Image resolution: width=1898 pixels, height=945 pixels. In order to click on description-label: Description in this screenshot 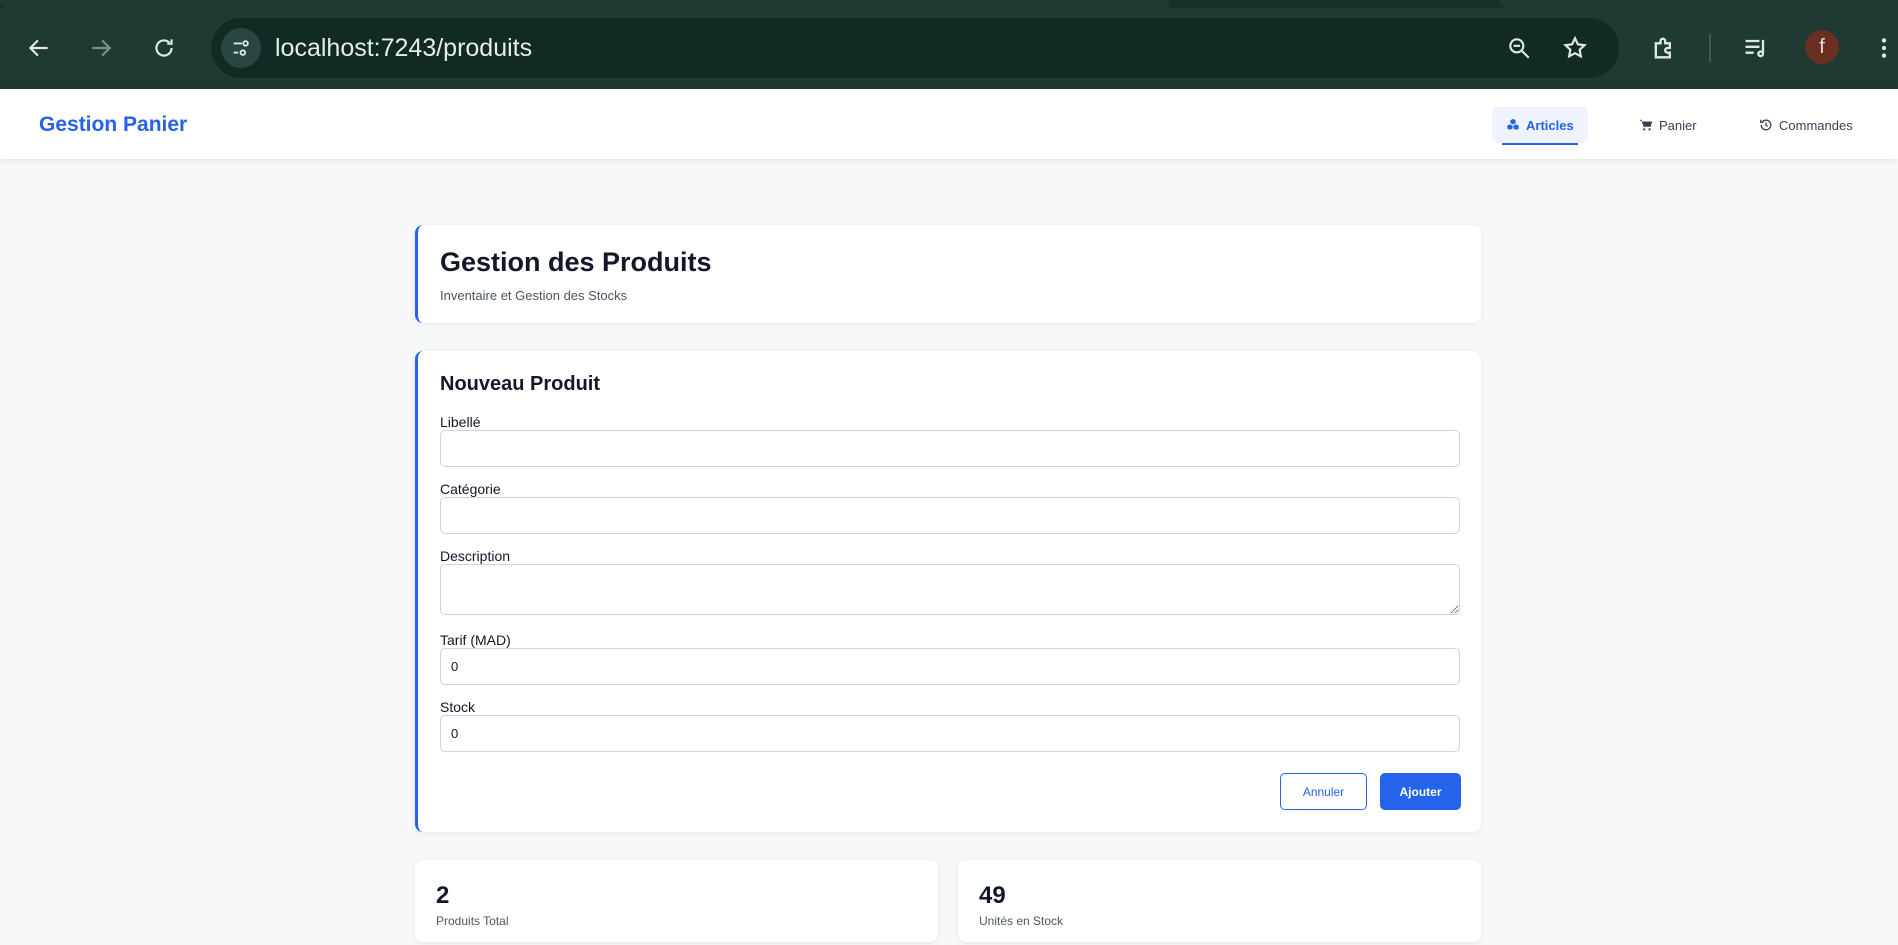, I will do `click(475, 556)`.